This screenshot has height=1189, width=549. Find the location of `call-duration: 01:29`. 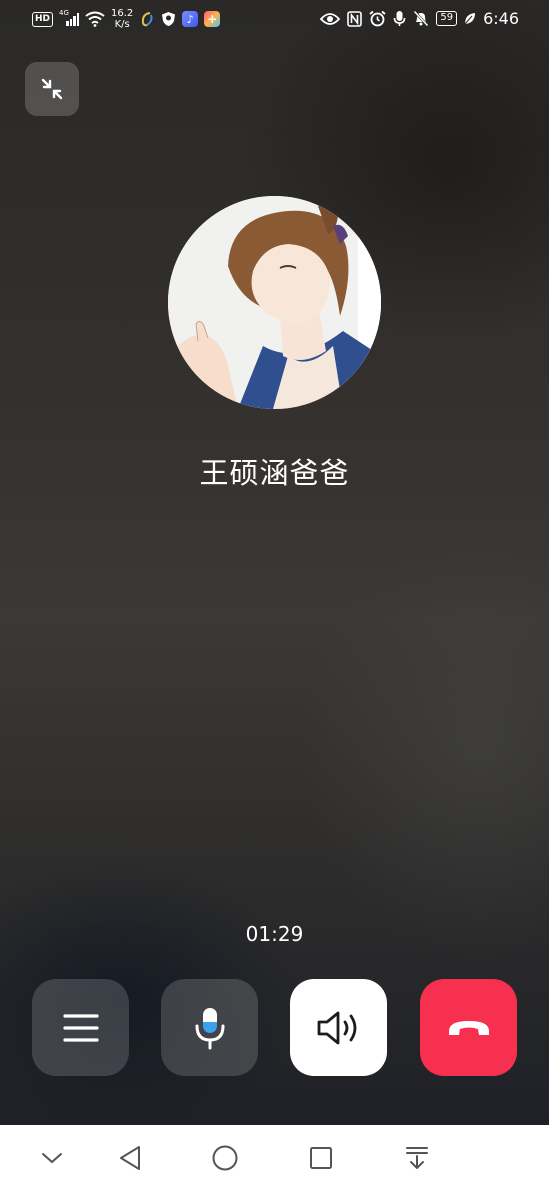

call-duration: 01:29 is located at coordinates (274, 934).